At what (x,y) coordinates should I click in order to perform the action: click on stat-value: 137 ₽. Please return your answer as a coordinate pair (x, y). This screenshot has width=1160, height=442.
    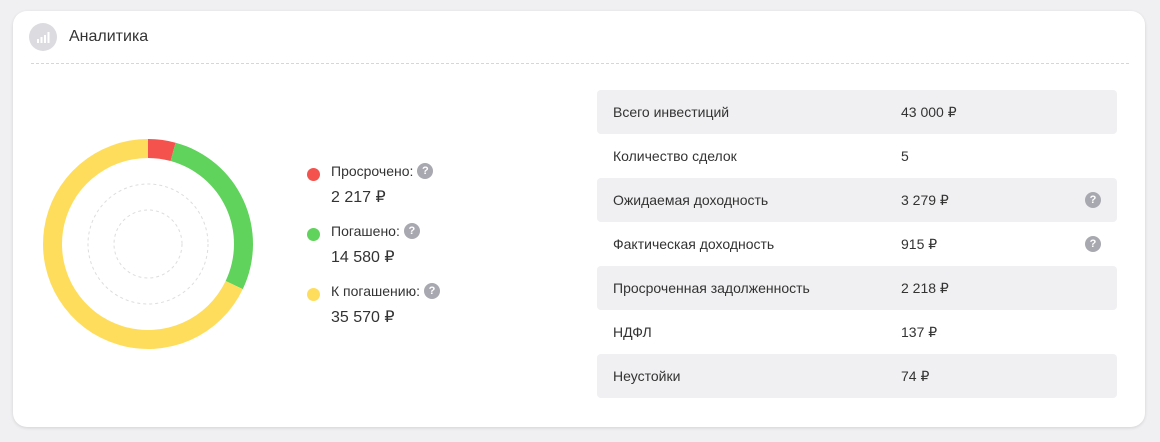
    Looking at the image, I should click on (919, 331).